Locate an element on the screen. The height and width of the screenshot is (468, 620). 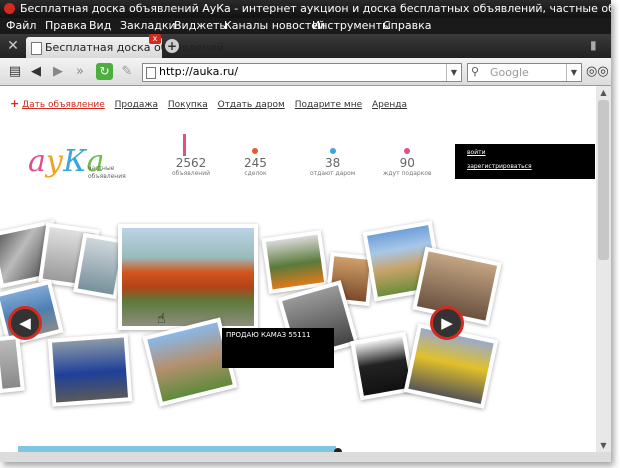
opera-logo-icon is located at coordinates (9, 8).